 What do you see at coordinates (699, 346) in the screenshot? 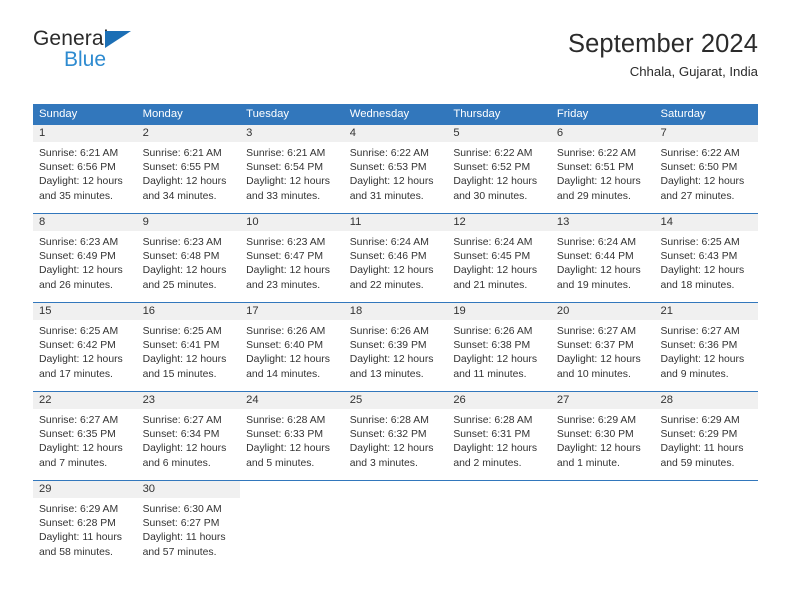
I see `sunset-text: Sunset: 6:36 PM` at bounding box center [699, 346].